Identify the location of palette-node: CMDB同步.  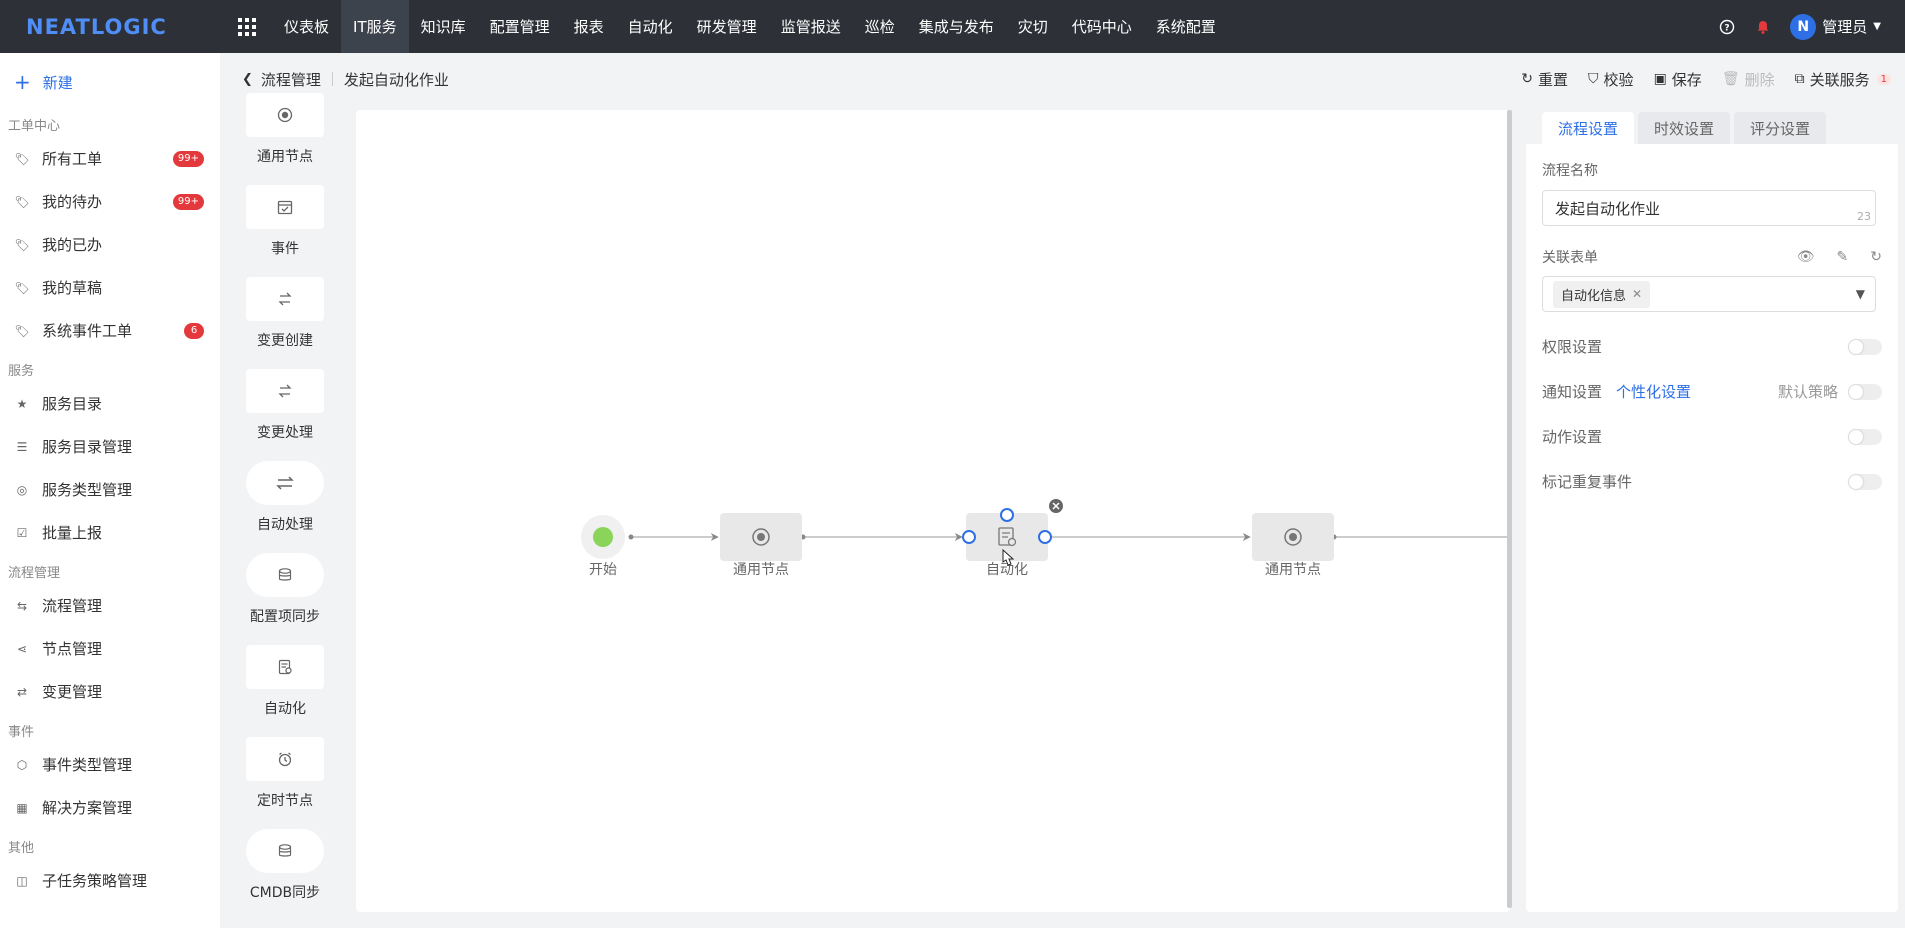
(285, 872).